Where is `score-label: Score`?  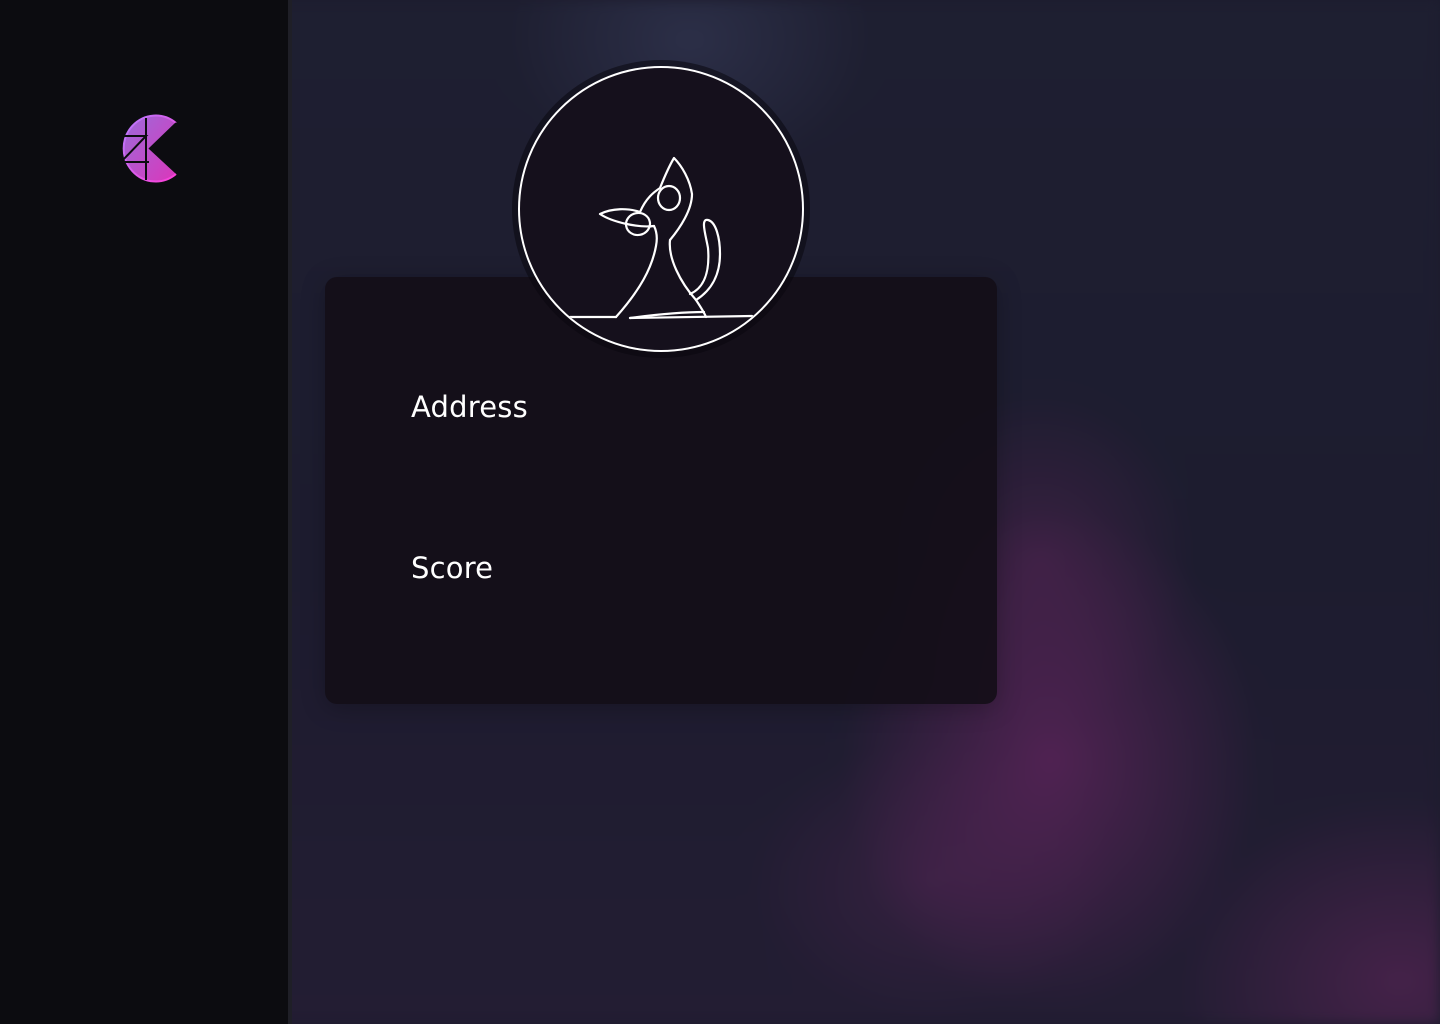 score-label: Score is located at coordinates (452, 568).